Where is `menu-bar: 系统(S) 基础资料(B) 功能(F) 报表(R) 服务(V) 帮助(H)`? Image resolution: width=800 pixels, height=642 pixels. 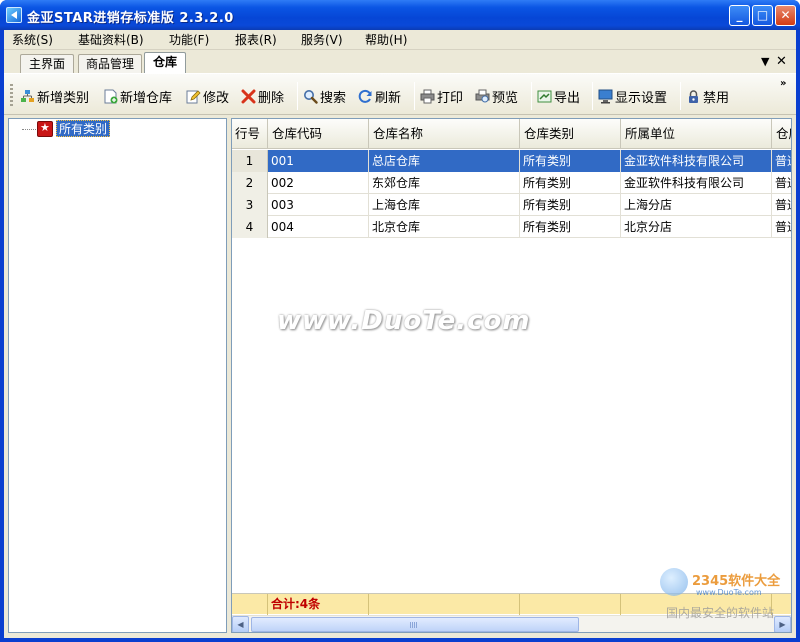
menu-bar: 系统(S) 基础资料(B) 功能(F) 报表(R) 服务(V) 帮助(H) is located at coordinates (400, 40).